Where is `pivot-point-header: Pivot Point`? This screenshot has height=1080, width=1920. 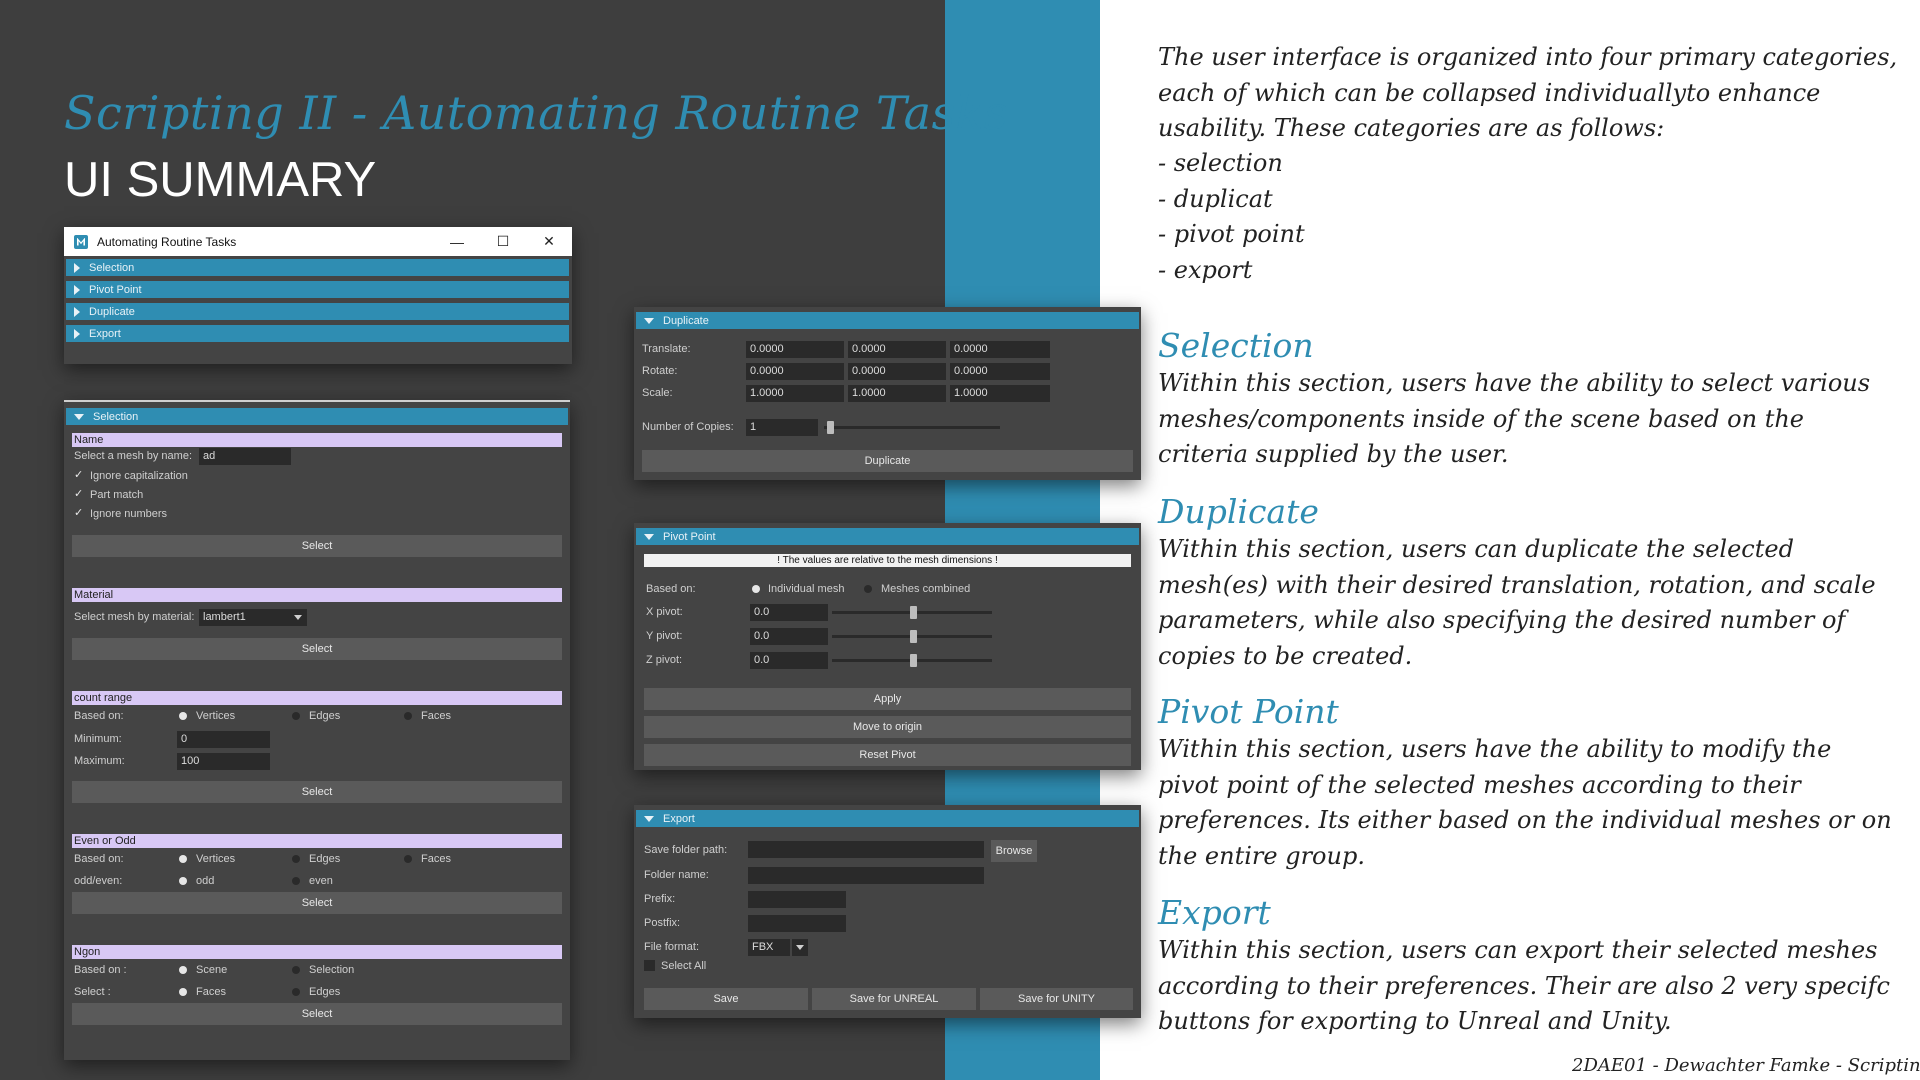 pivot-point-header: Pivot Point is located at coordinates (887, 536).